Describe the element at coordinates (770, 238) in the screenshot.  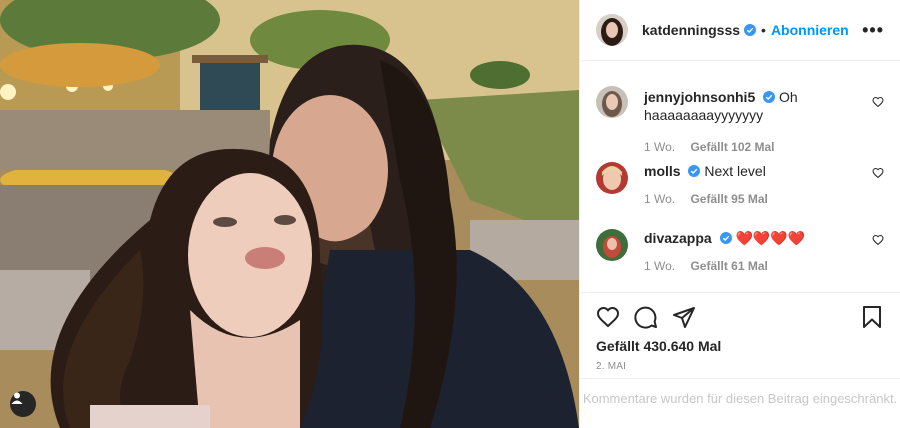
I see `comment-text: ❤️❤️❤️❤️` at that location.